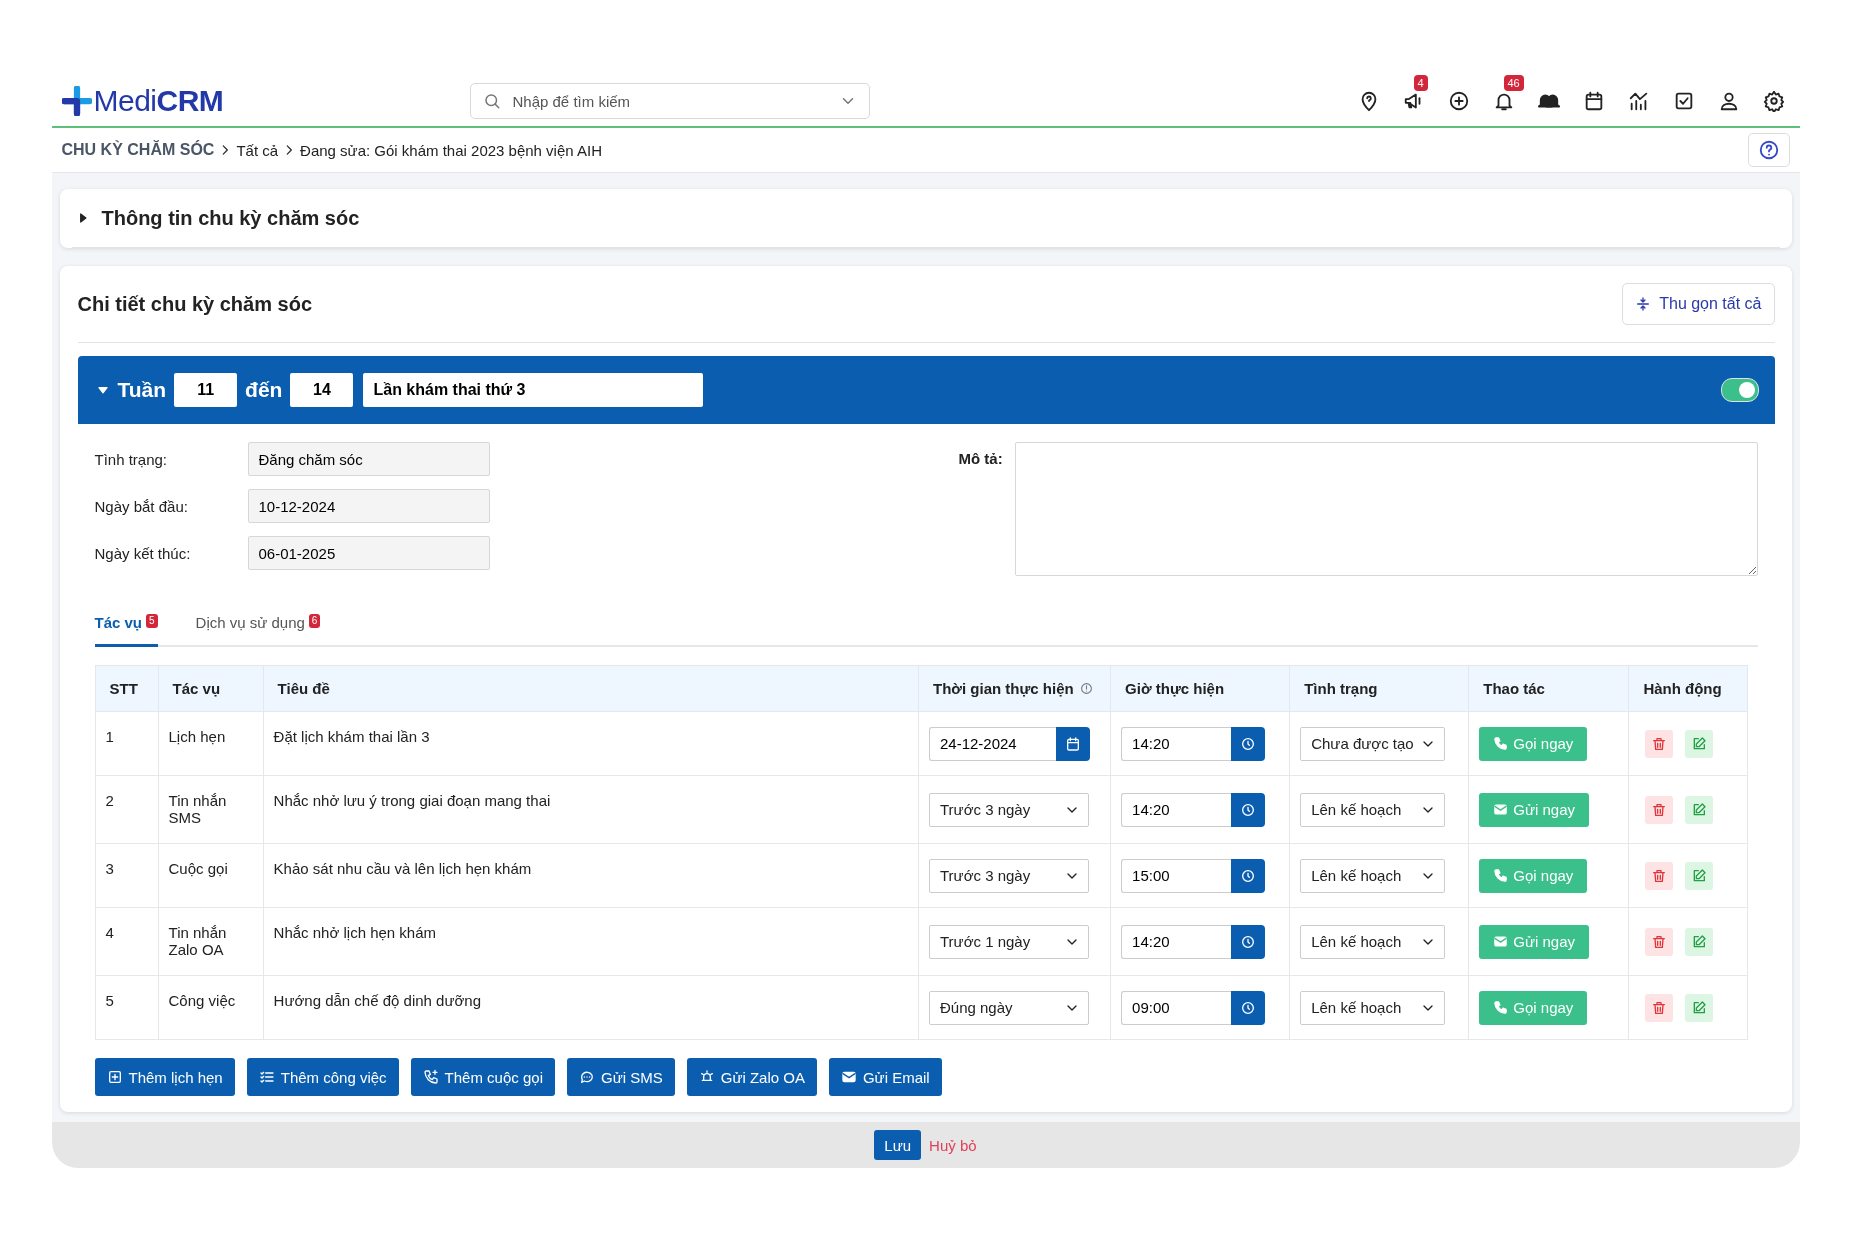 The image size is (1851, 1245). Describe the element at coordinates (1638, 101) in the screenshot. I see `chart-icon` at that location.